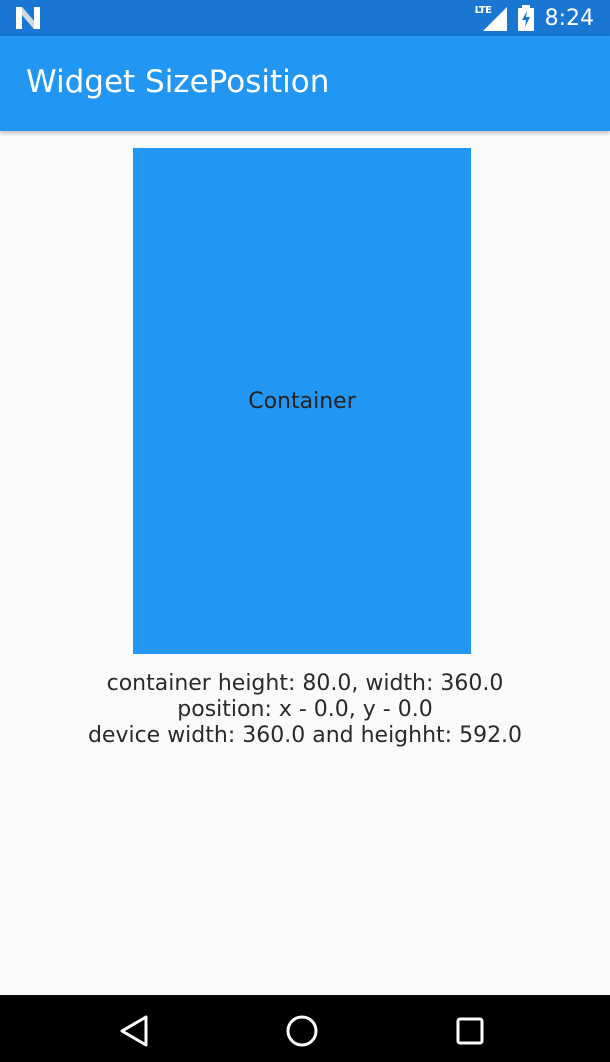 The image size is (610, 1062). I want to click on signal-icon: LTE, so click(491, 18).